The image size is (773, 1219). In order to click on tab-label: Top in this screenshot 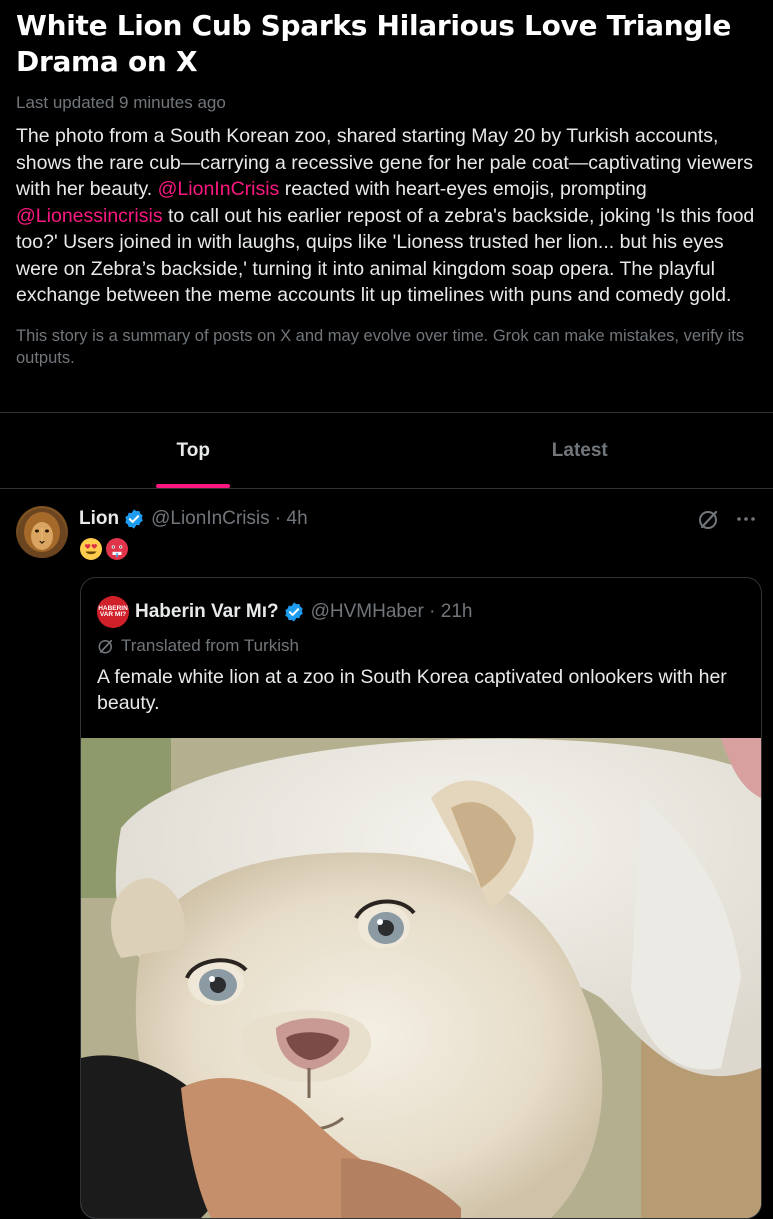, I will do `click(193, 451)`.